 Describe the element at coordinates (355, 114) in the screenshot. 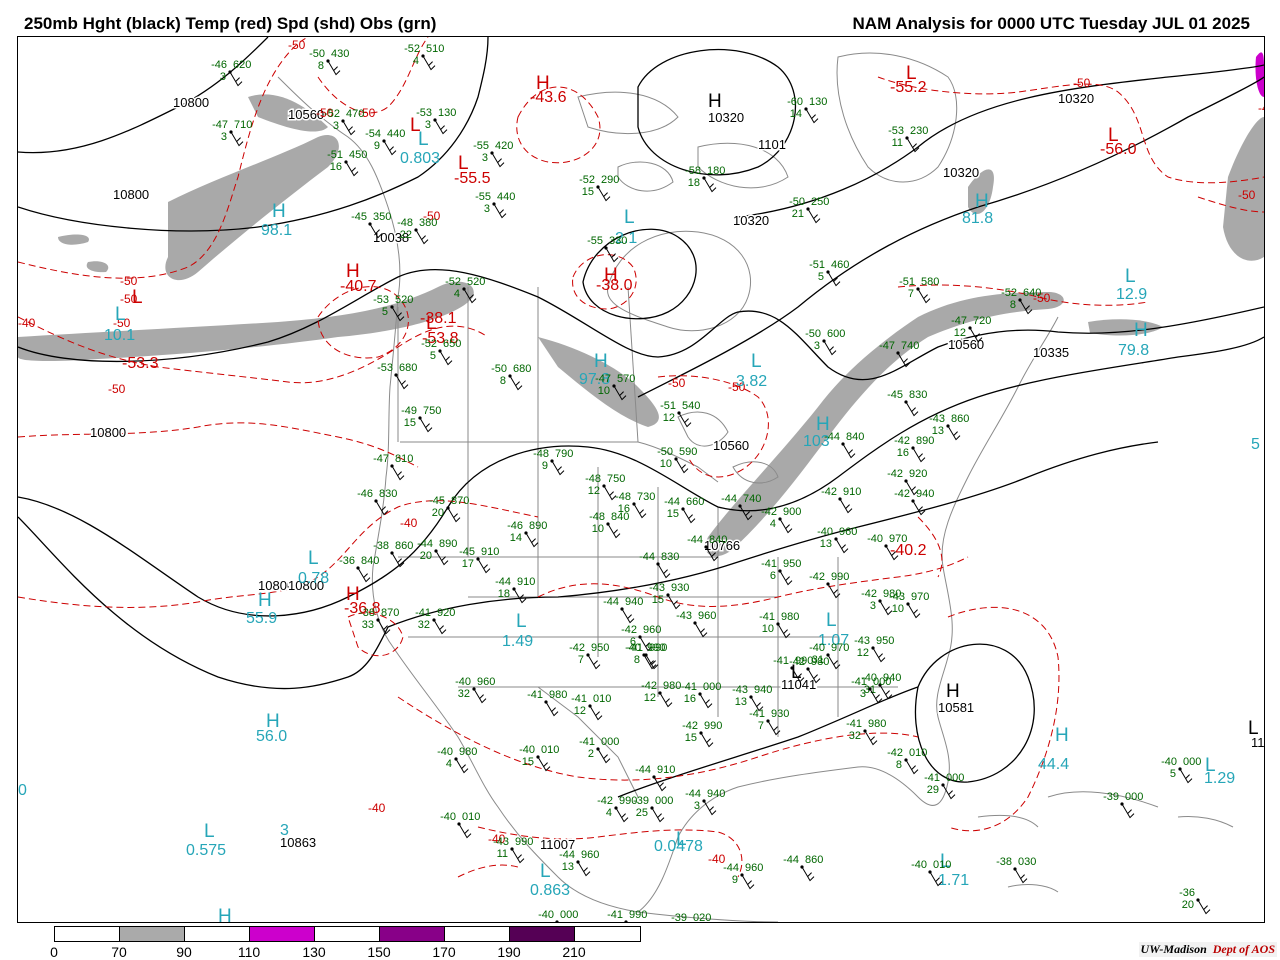

I see `station-value: 470` at that location.